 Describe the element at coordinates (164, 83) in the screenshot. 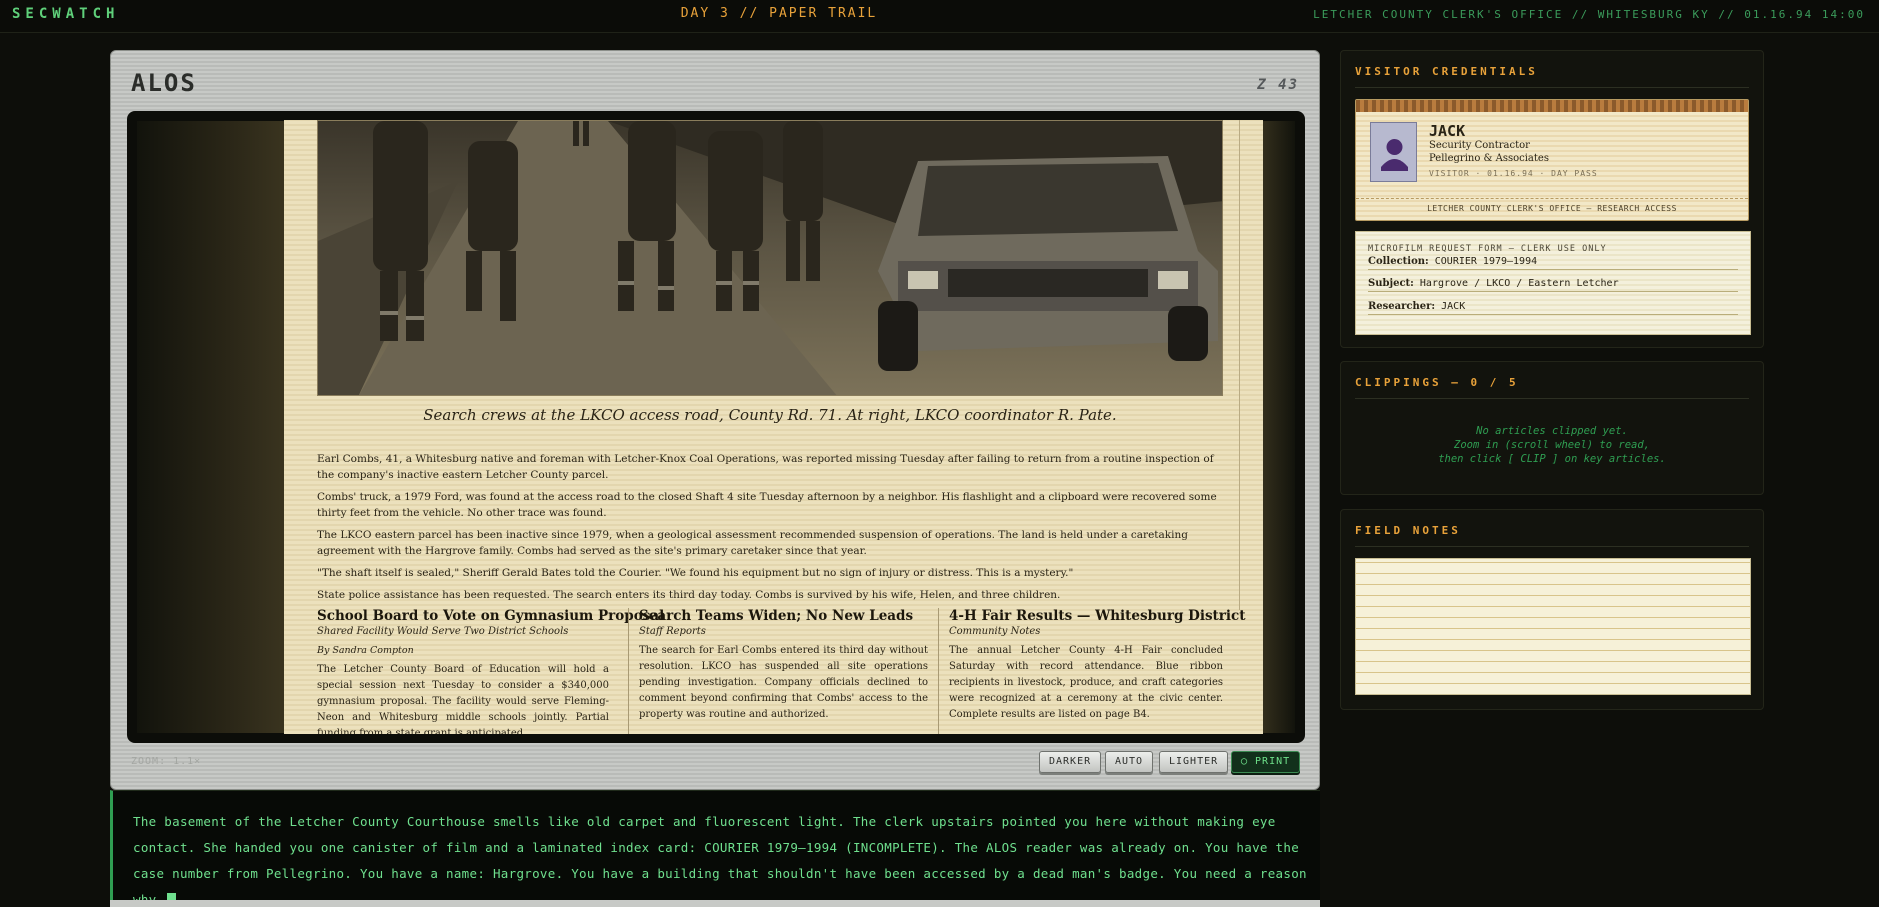

I see `reader-title: ALOS` at that location.